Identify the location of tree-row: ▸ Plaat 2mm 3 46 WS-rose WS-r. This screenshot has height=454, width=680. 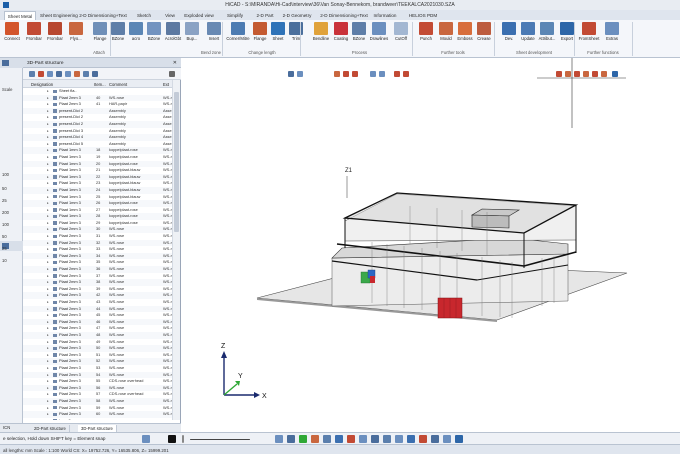
(98, 322).